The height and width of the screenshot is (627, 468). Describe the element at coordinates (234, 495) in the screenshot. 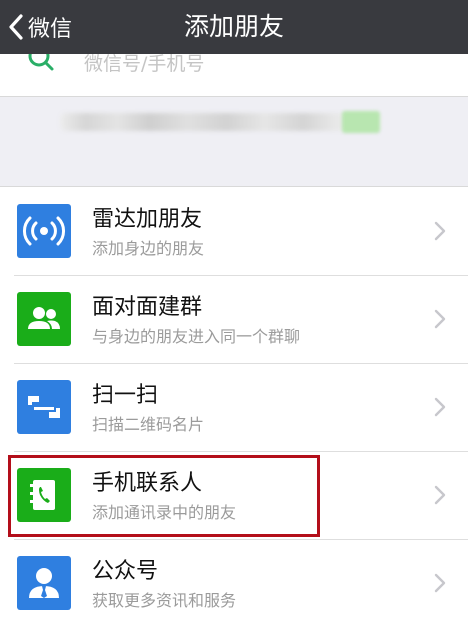

I see `menu-item-phone-contacts: 手机联系人 添加通讯录中的朋友` at that location.